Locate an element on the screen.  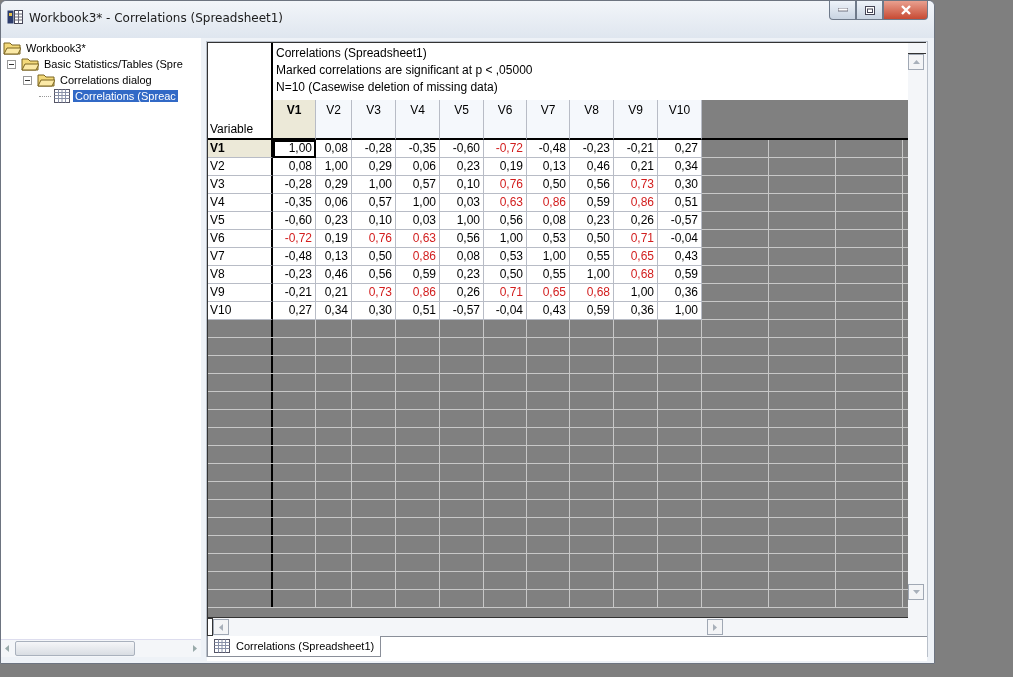
row-header: V6 is located at coordinates (240, 239).